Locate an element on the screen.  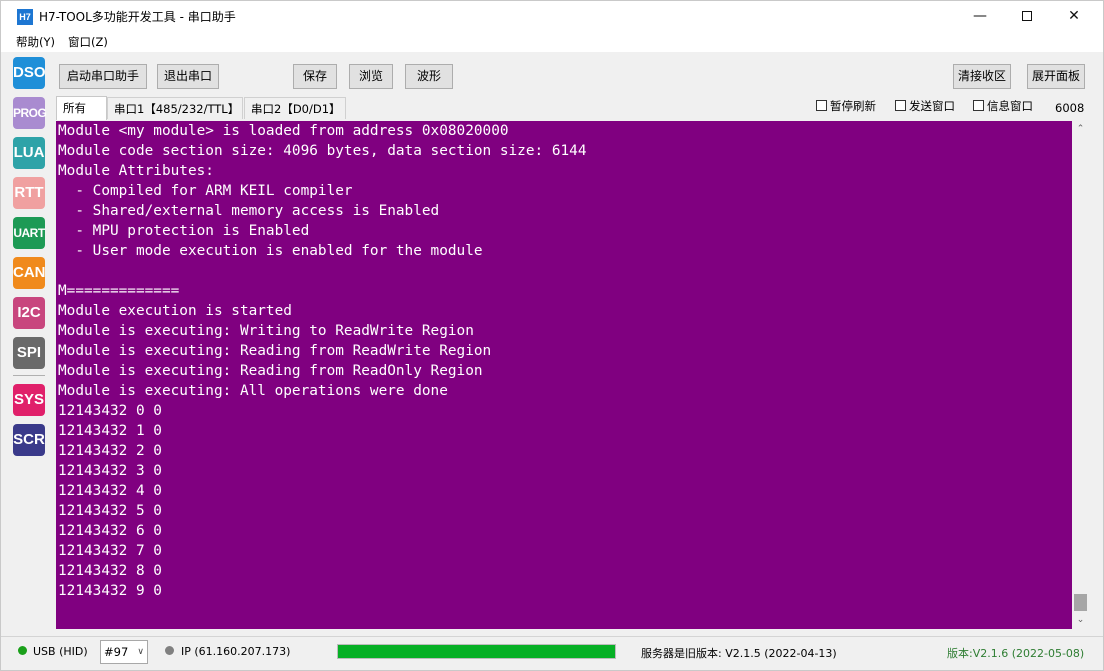
terminal-line: 12143432 9 0 is located at coordinates (110, 591).